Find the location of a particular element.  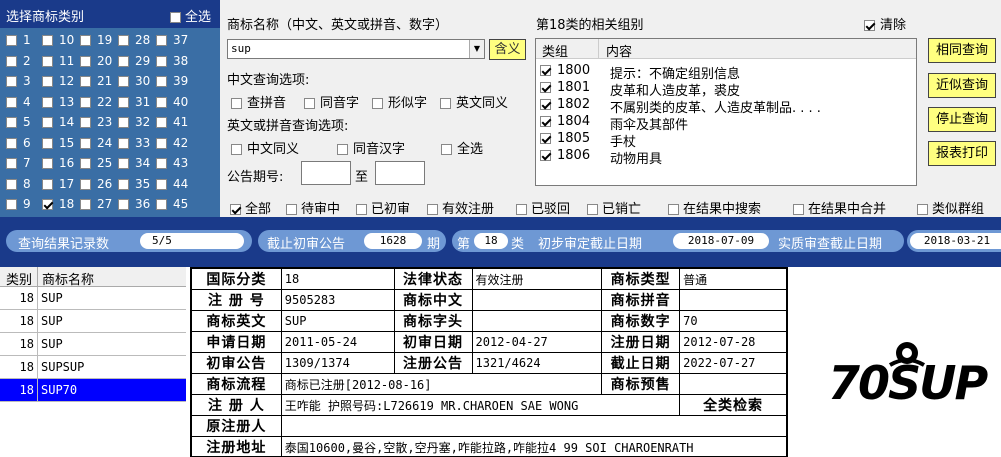

class-checkbox: 21 is located at coordinates (96, 81).